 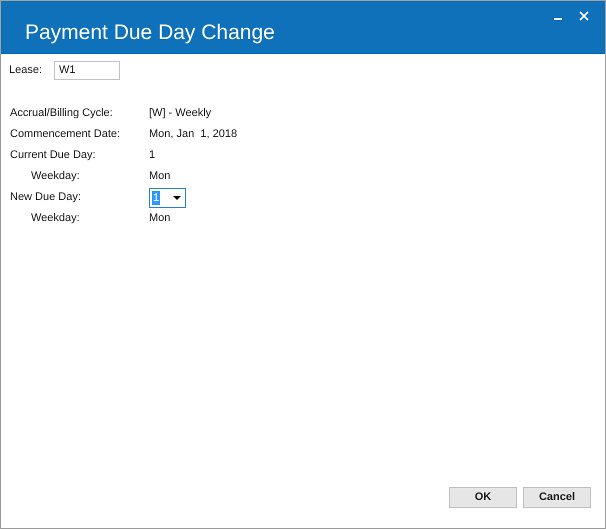 What do you see at coordinates (87, 70) in the screenshot?
I see `lease-field: W1` at bounding box center [87, 70].